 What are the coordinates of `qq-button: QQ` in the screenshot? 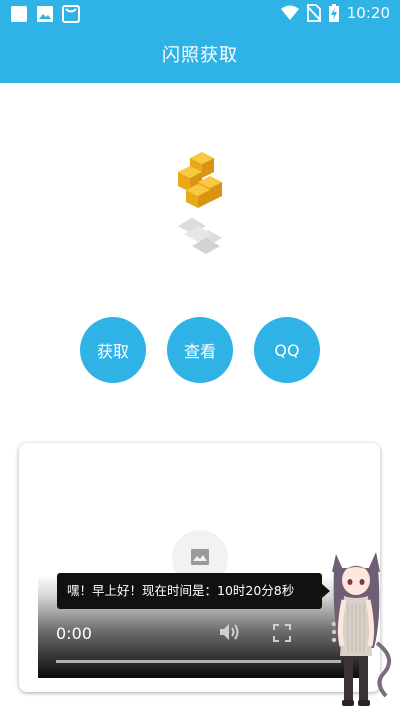 It's located at (287, 350).